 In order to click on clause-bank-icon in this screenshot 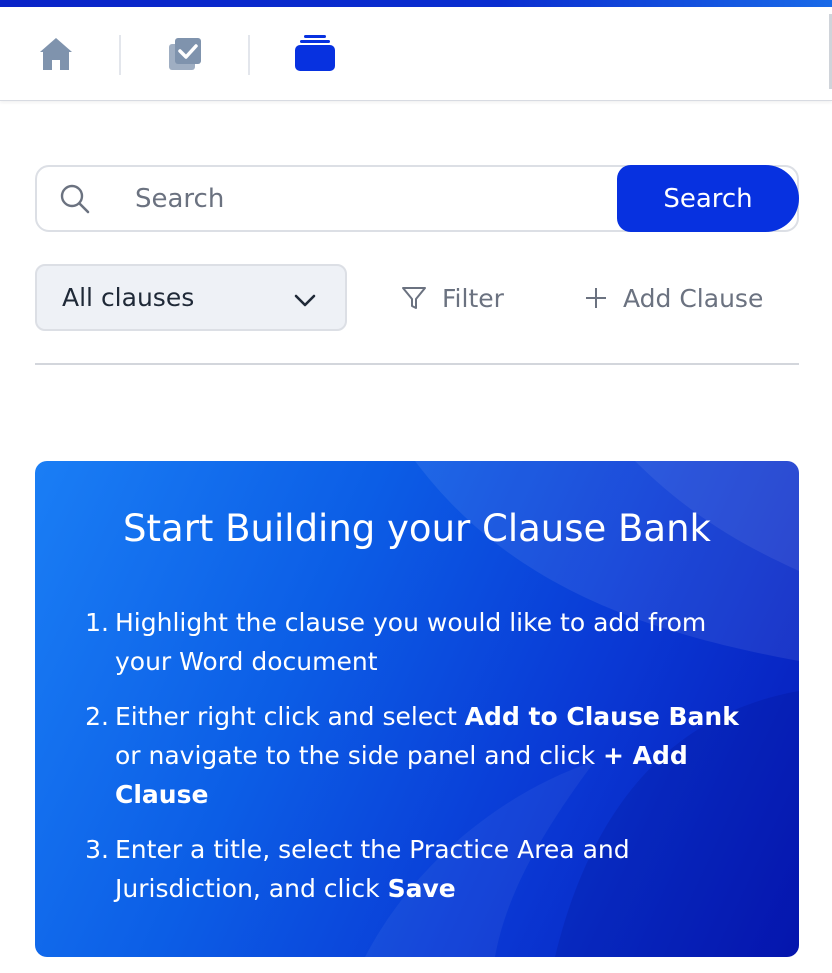, I will do `click(315, 53)`.